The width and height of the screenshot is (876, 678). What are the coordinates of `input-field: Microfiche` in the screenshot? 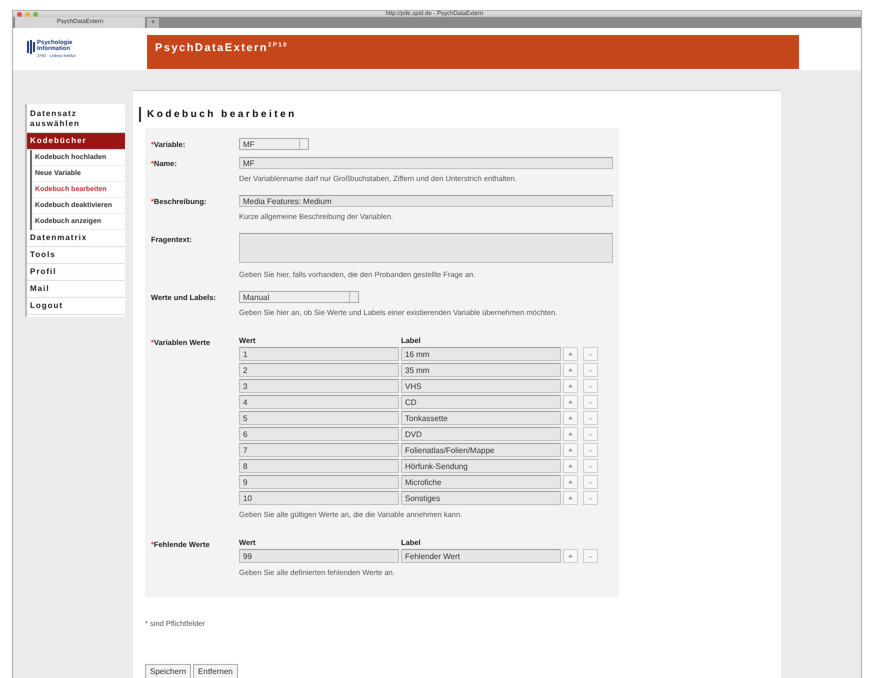 It's located at (481, 482).